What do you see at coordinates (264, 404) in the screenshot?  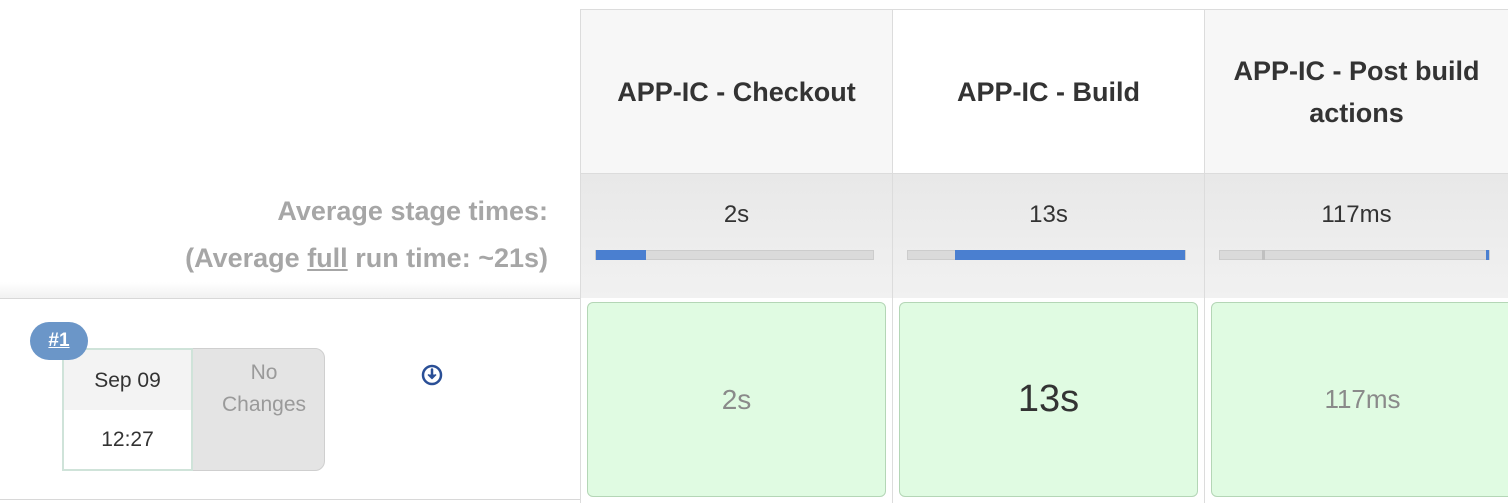 I see `changes-line-2: Changes` at bounding box center [264, 404].